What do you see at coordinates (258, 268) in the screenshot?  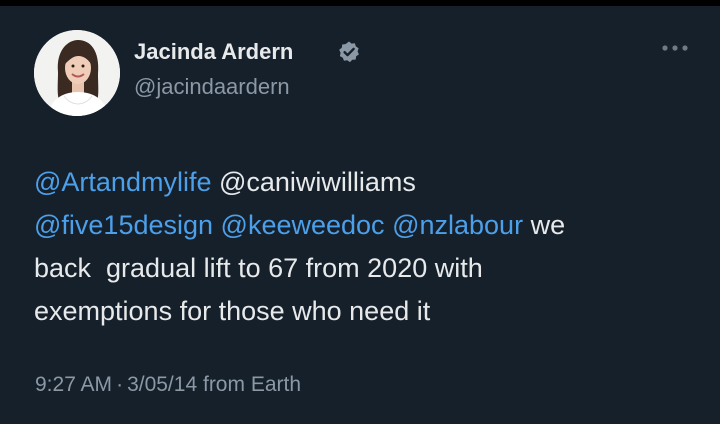 I see `tweet-line-3: back gradual lift to 67 from 2020 with` at bounding box center [258, 268].